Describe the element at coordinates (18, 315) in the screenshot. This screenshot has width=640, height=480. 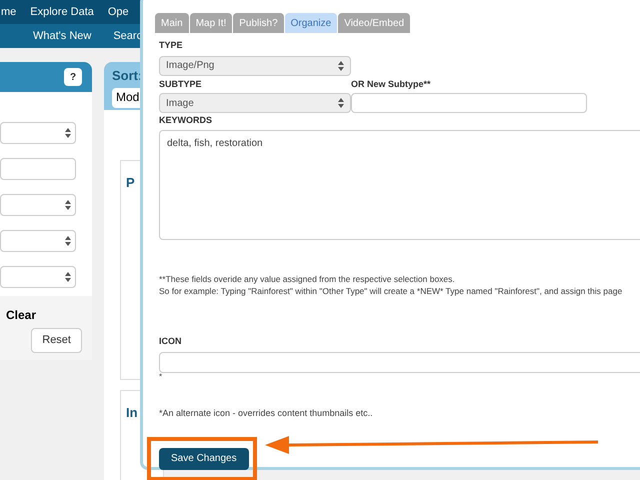
I see `clear-label: Clear` at that location.